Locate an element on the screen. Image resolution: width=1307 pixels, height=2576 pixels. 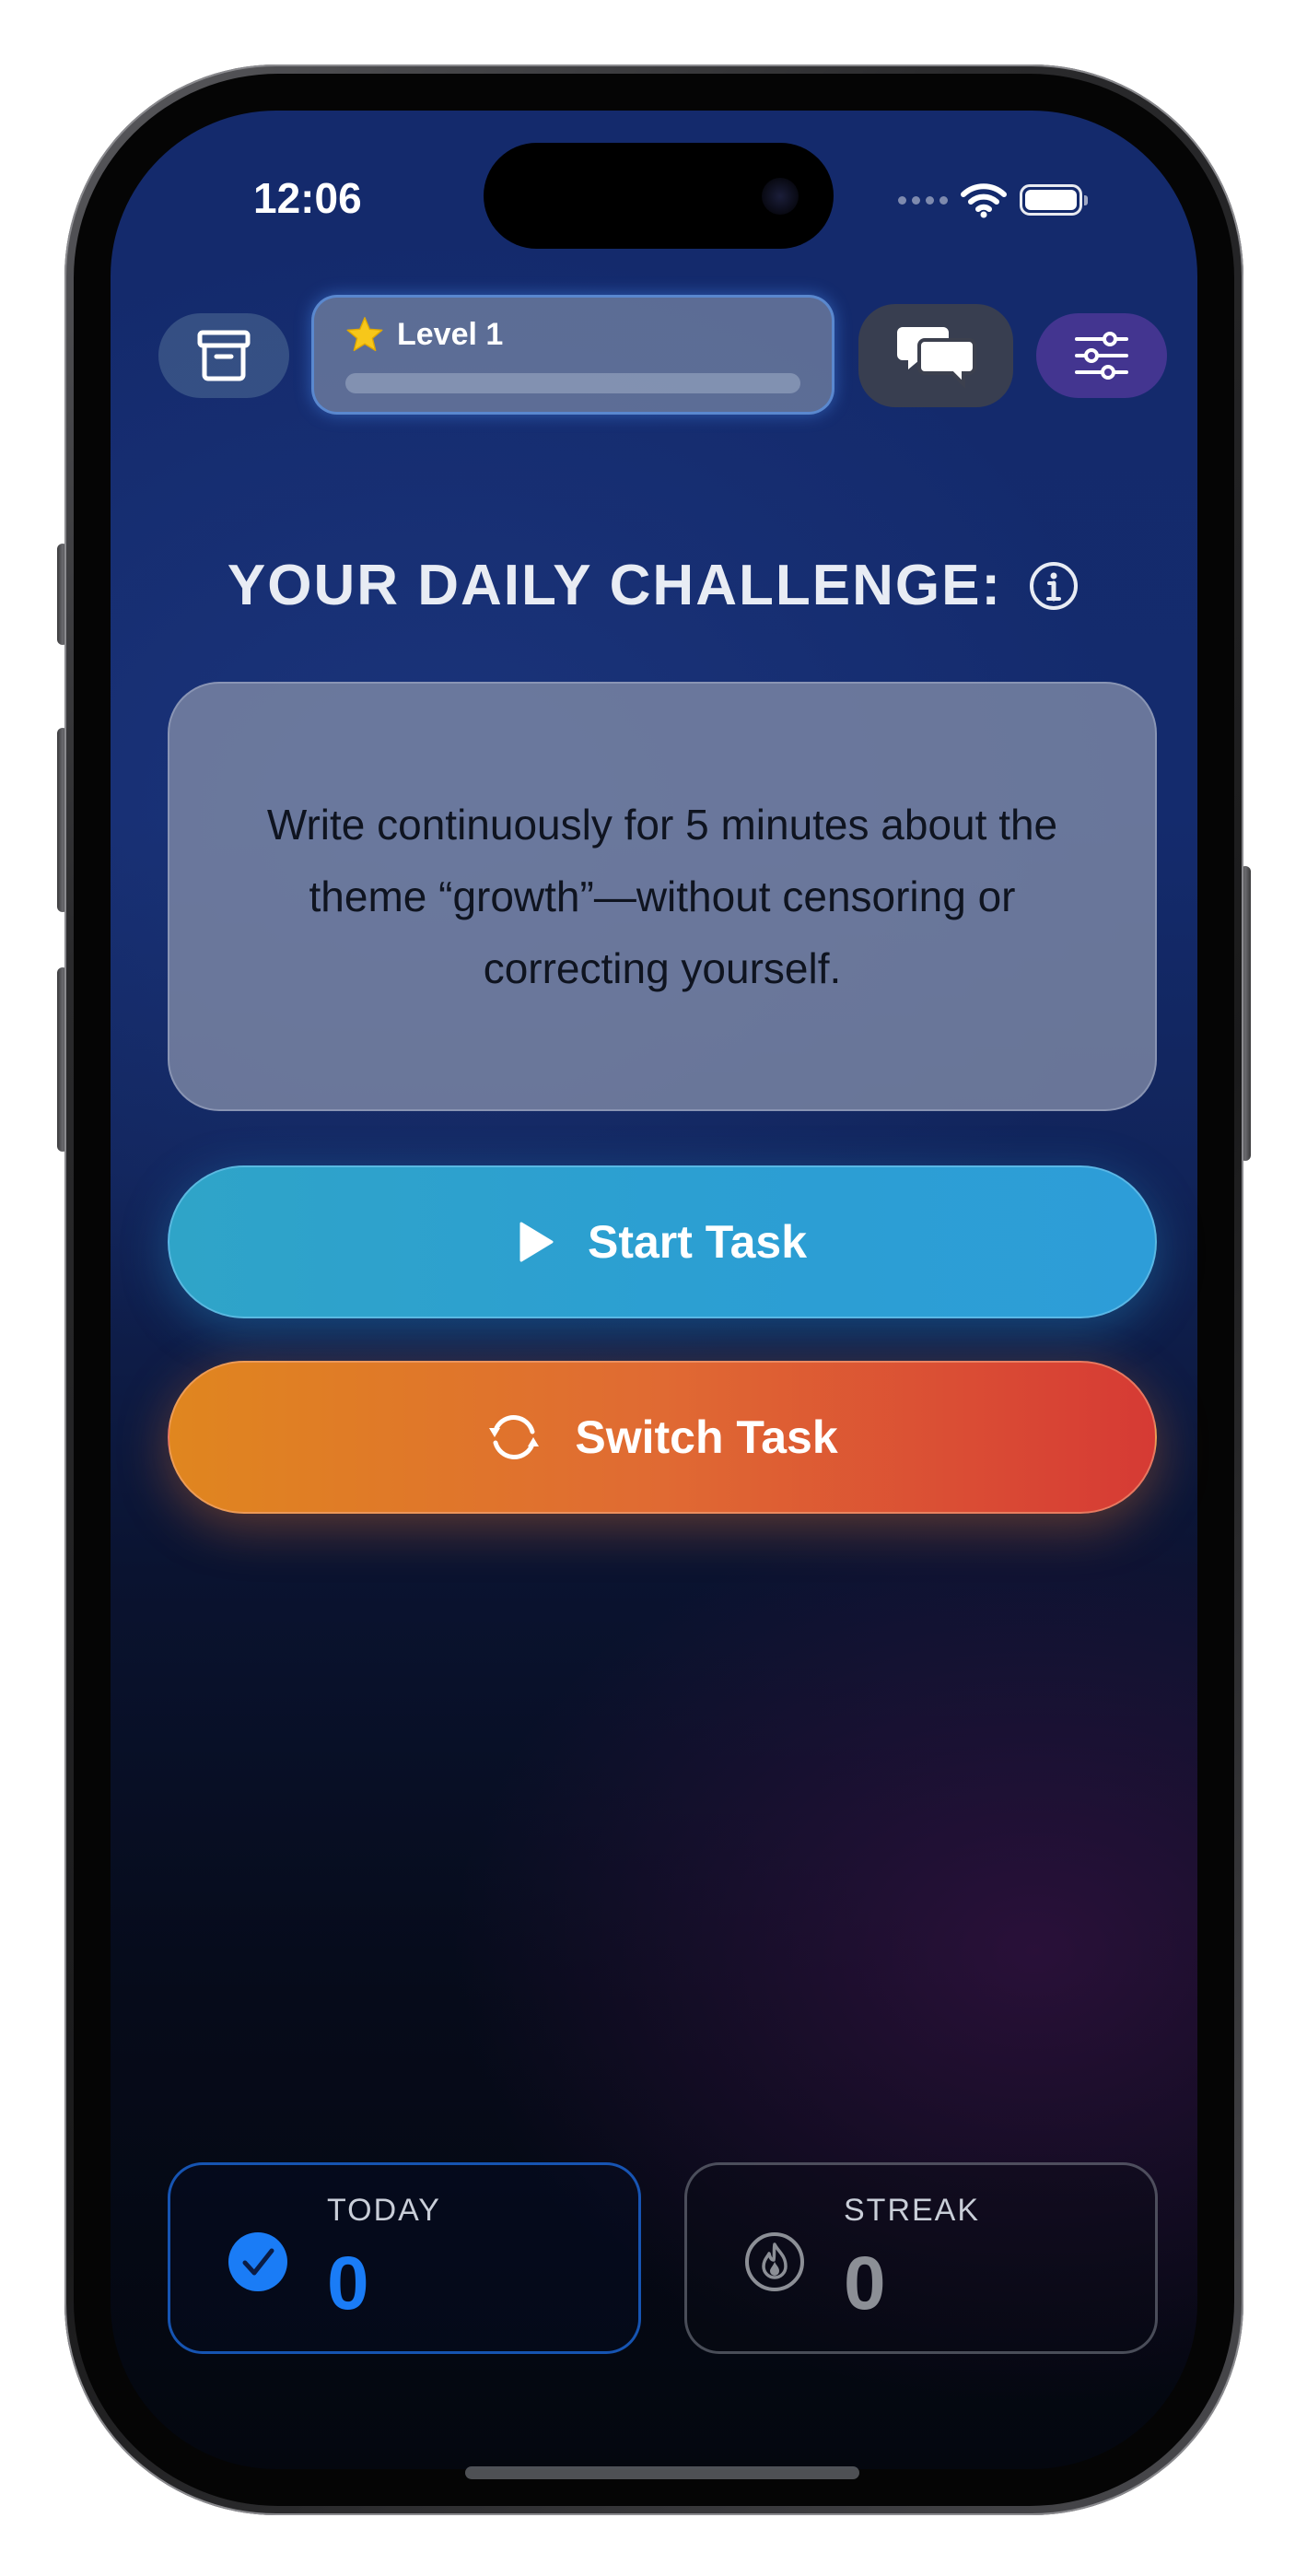
chat-button is located at coordinates (935, 355).